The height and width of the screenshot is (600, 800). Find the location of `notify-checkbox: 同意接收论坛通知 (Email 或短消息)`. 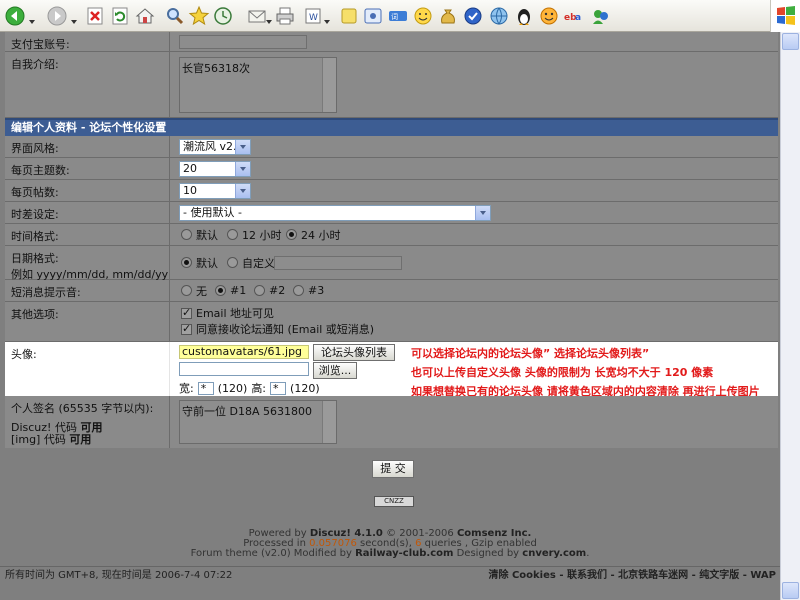

notify-checkbox: 同意接收论坛通知 (Email 或短消息) is located at coordinates (277, 329).